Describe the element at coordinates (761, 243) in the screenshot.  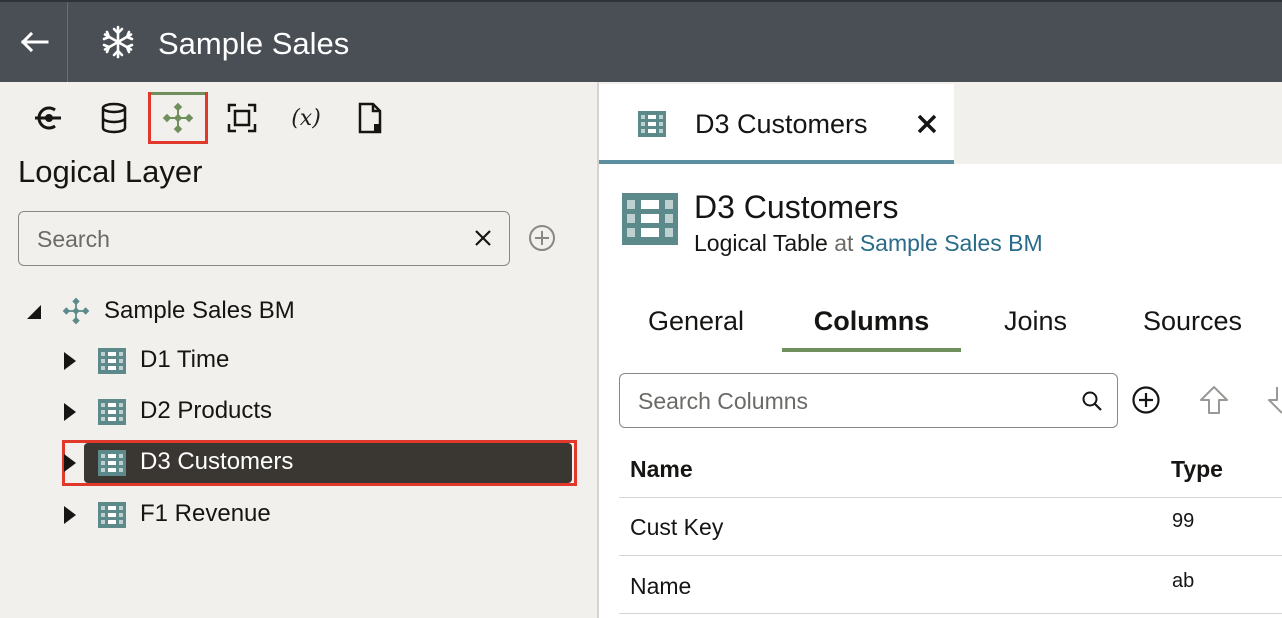
I see `entity-type: Logical Table` at that location.